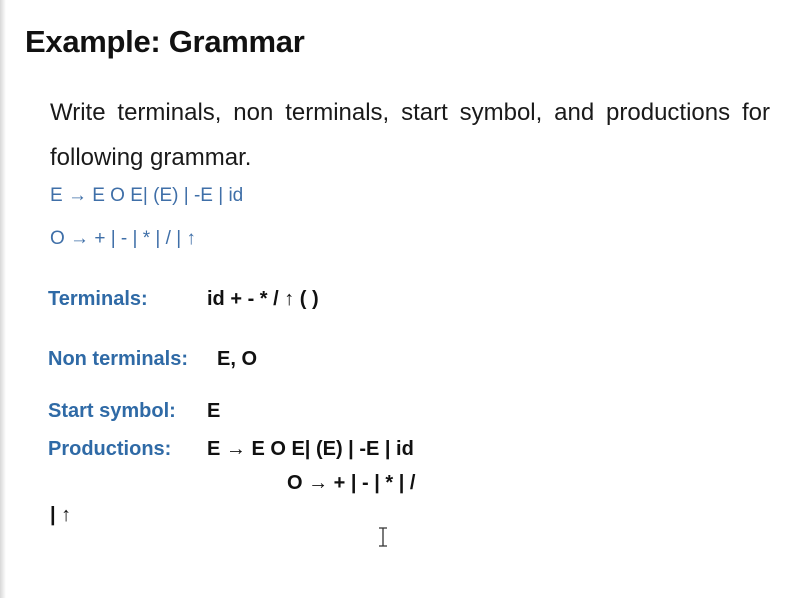  What do you see at coordinates (118, 359) in the screenshot?
I see `non-terminals-label: Non terminals:` at bounding box center [118, 359].